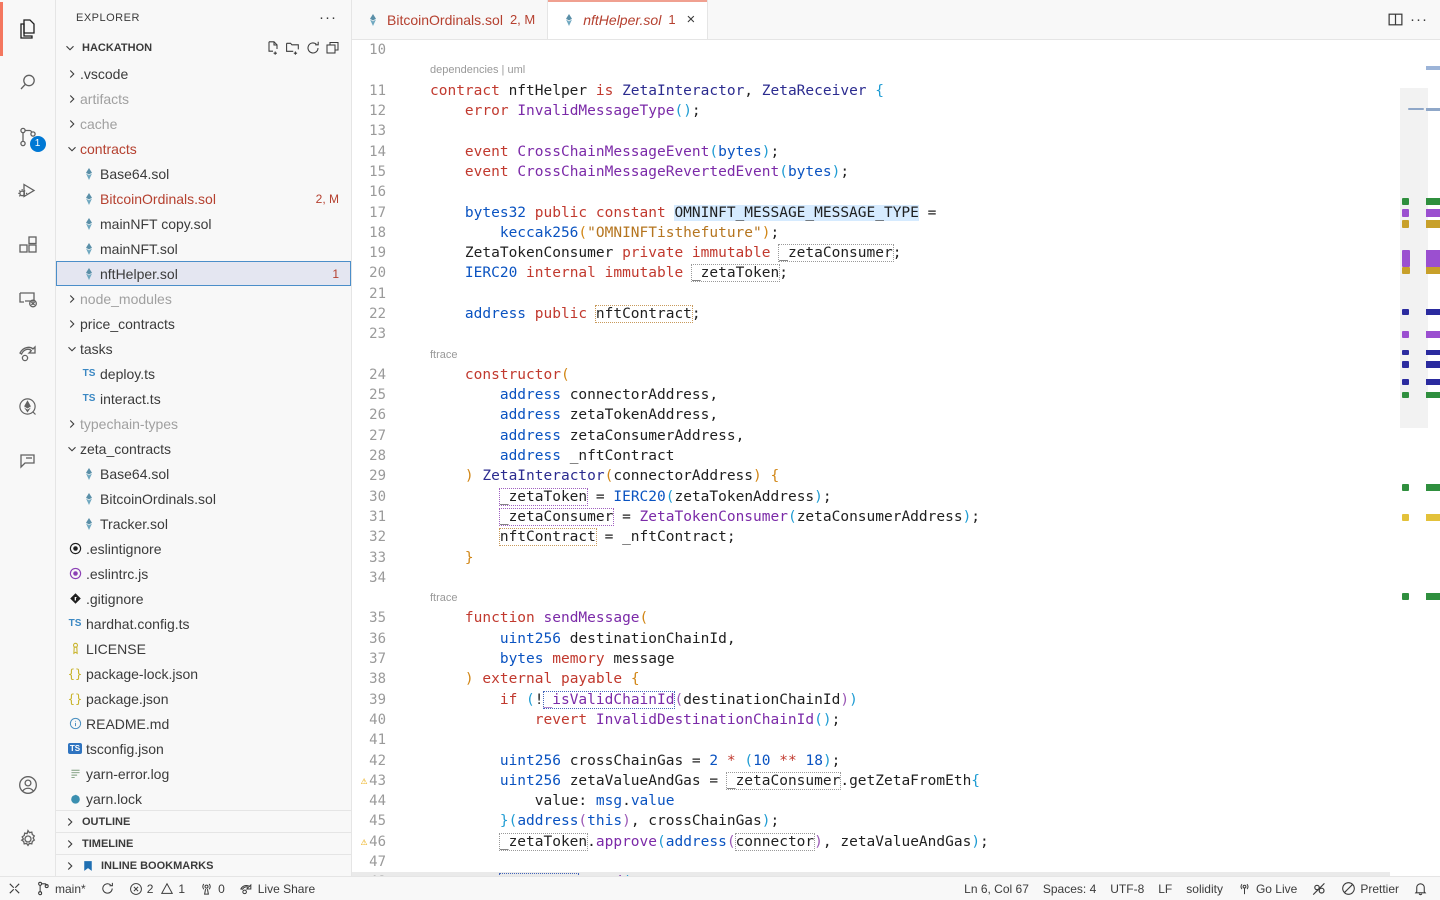 The height and width of the screenshot is (900, 1440). What do you see at coordinates (538, 456) in the screenshot?
I see `line-text: address _nftContract` at bounding box center [538, 456].